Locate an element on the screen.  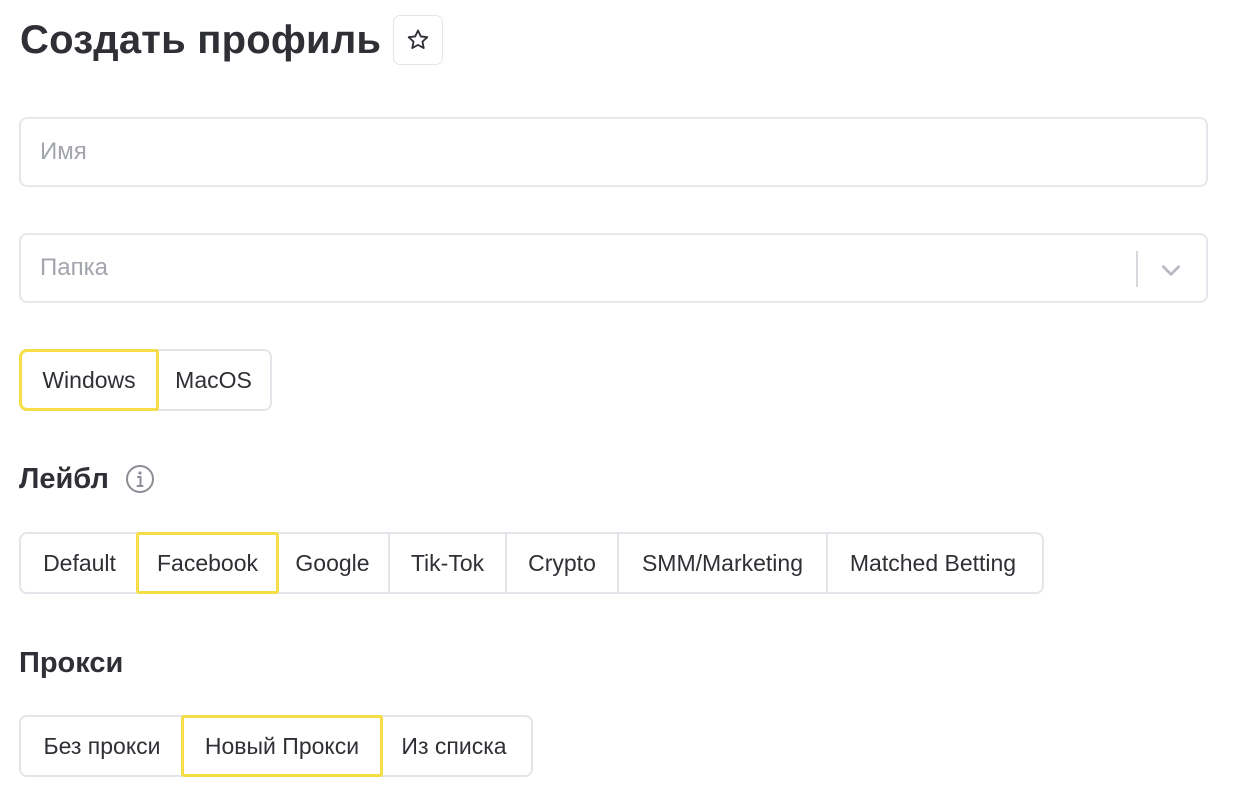
proxy-selector: Без прокси Новый Прокси Из списка is located at coordinates (276, 746).